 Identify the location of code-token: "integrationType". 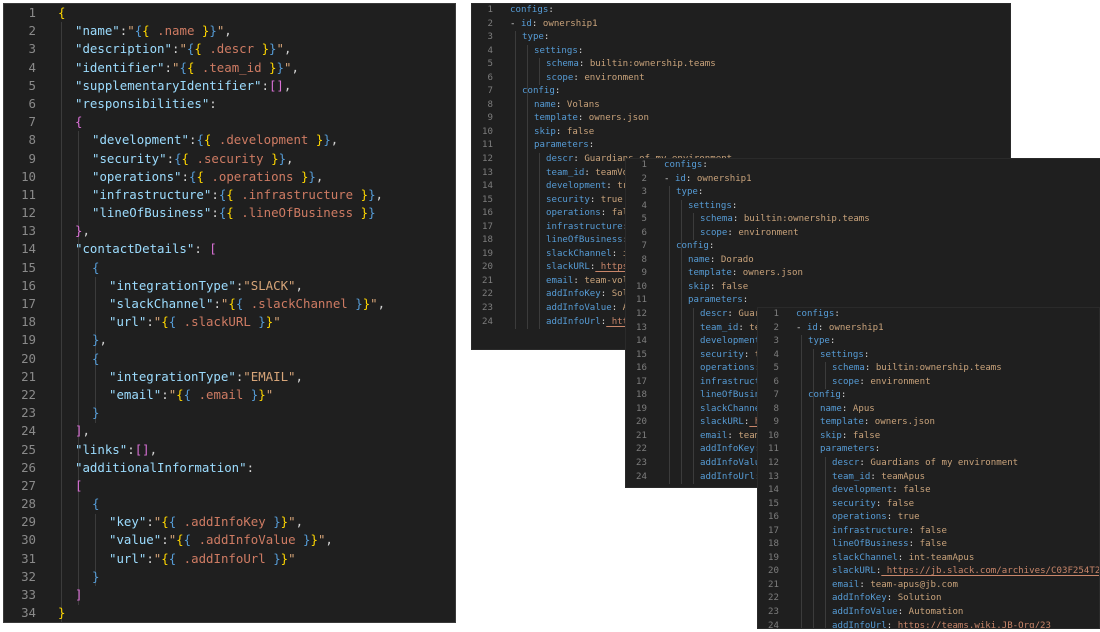
(172, 376).